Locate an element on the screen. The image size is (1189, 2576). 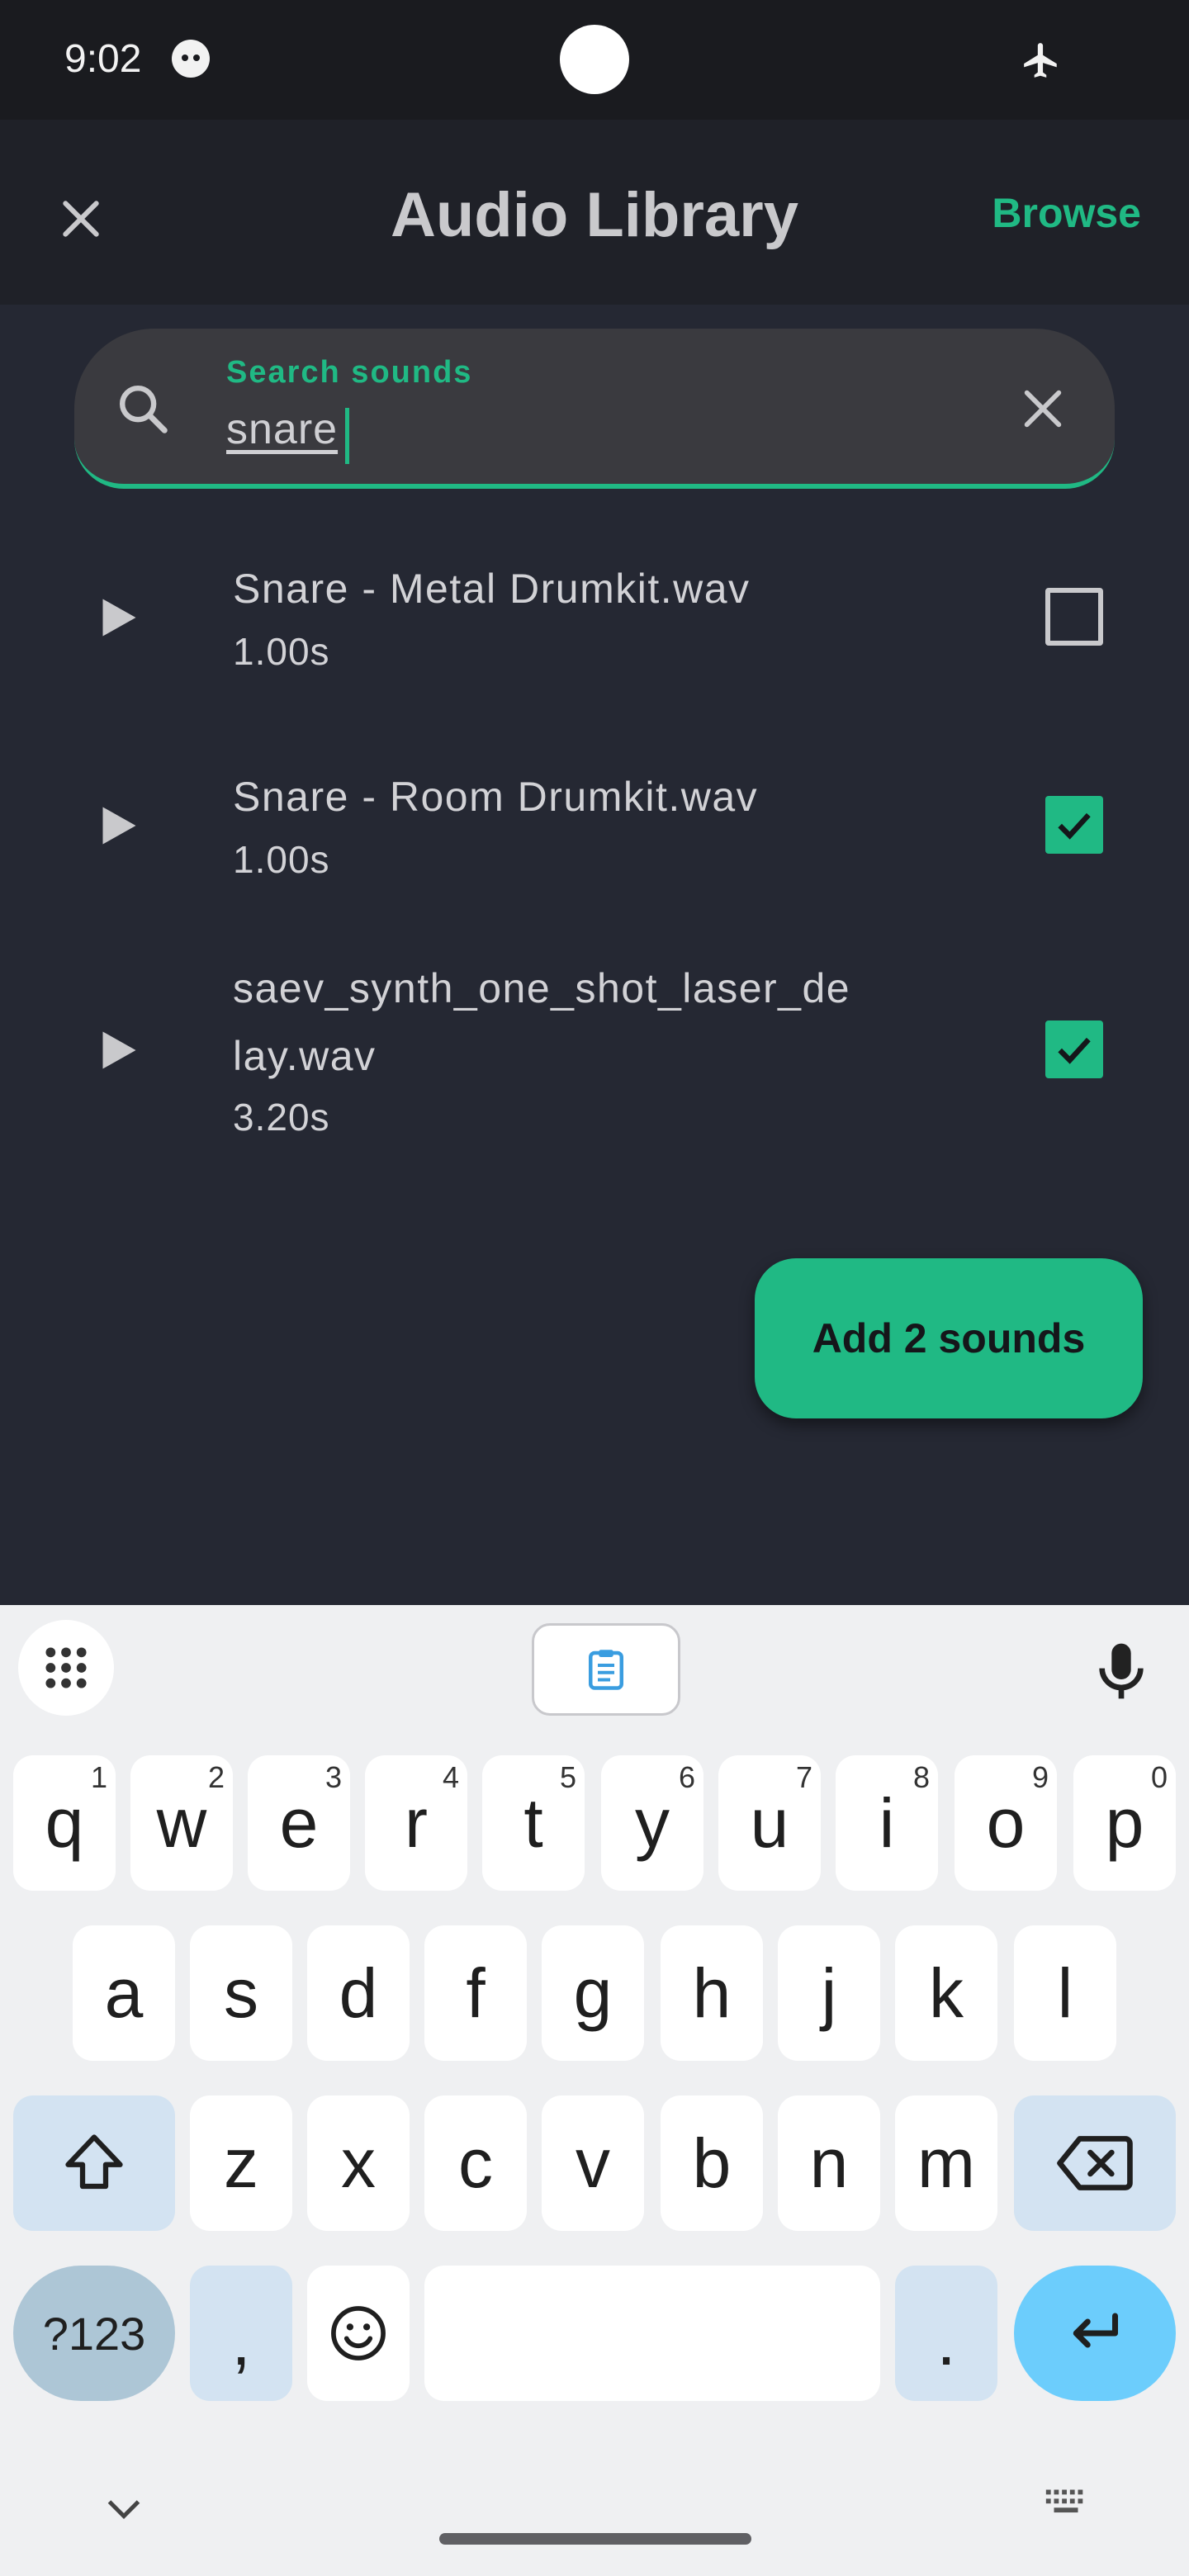
airplane-mode-icon is located at coordinates (1040, 60).